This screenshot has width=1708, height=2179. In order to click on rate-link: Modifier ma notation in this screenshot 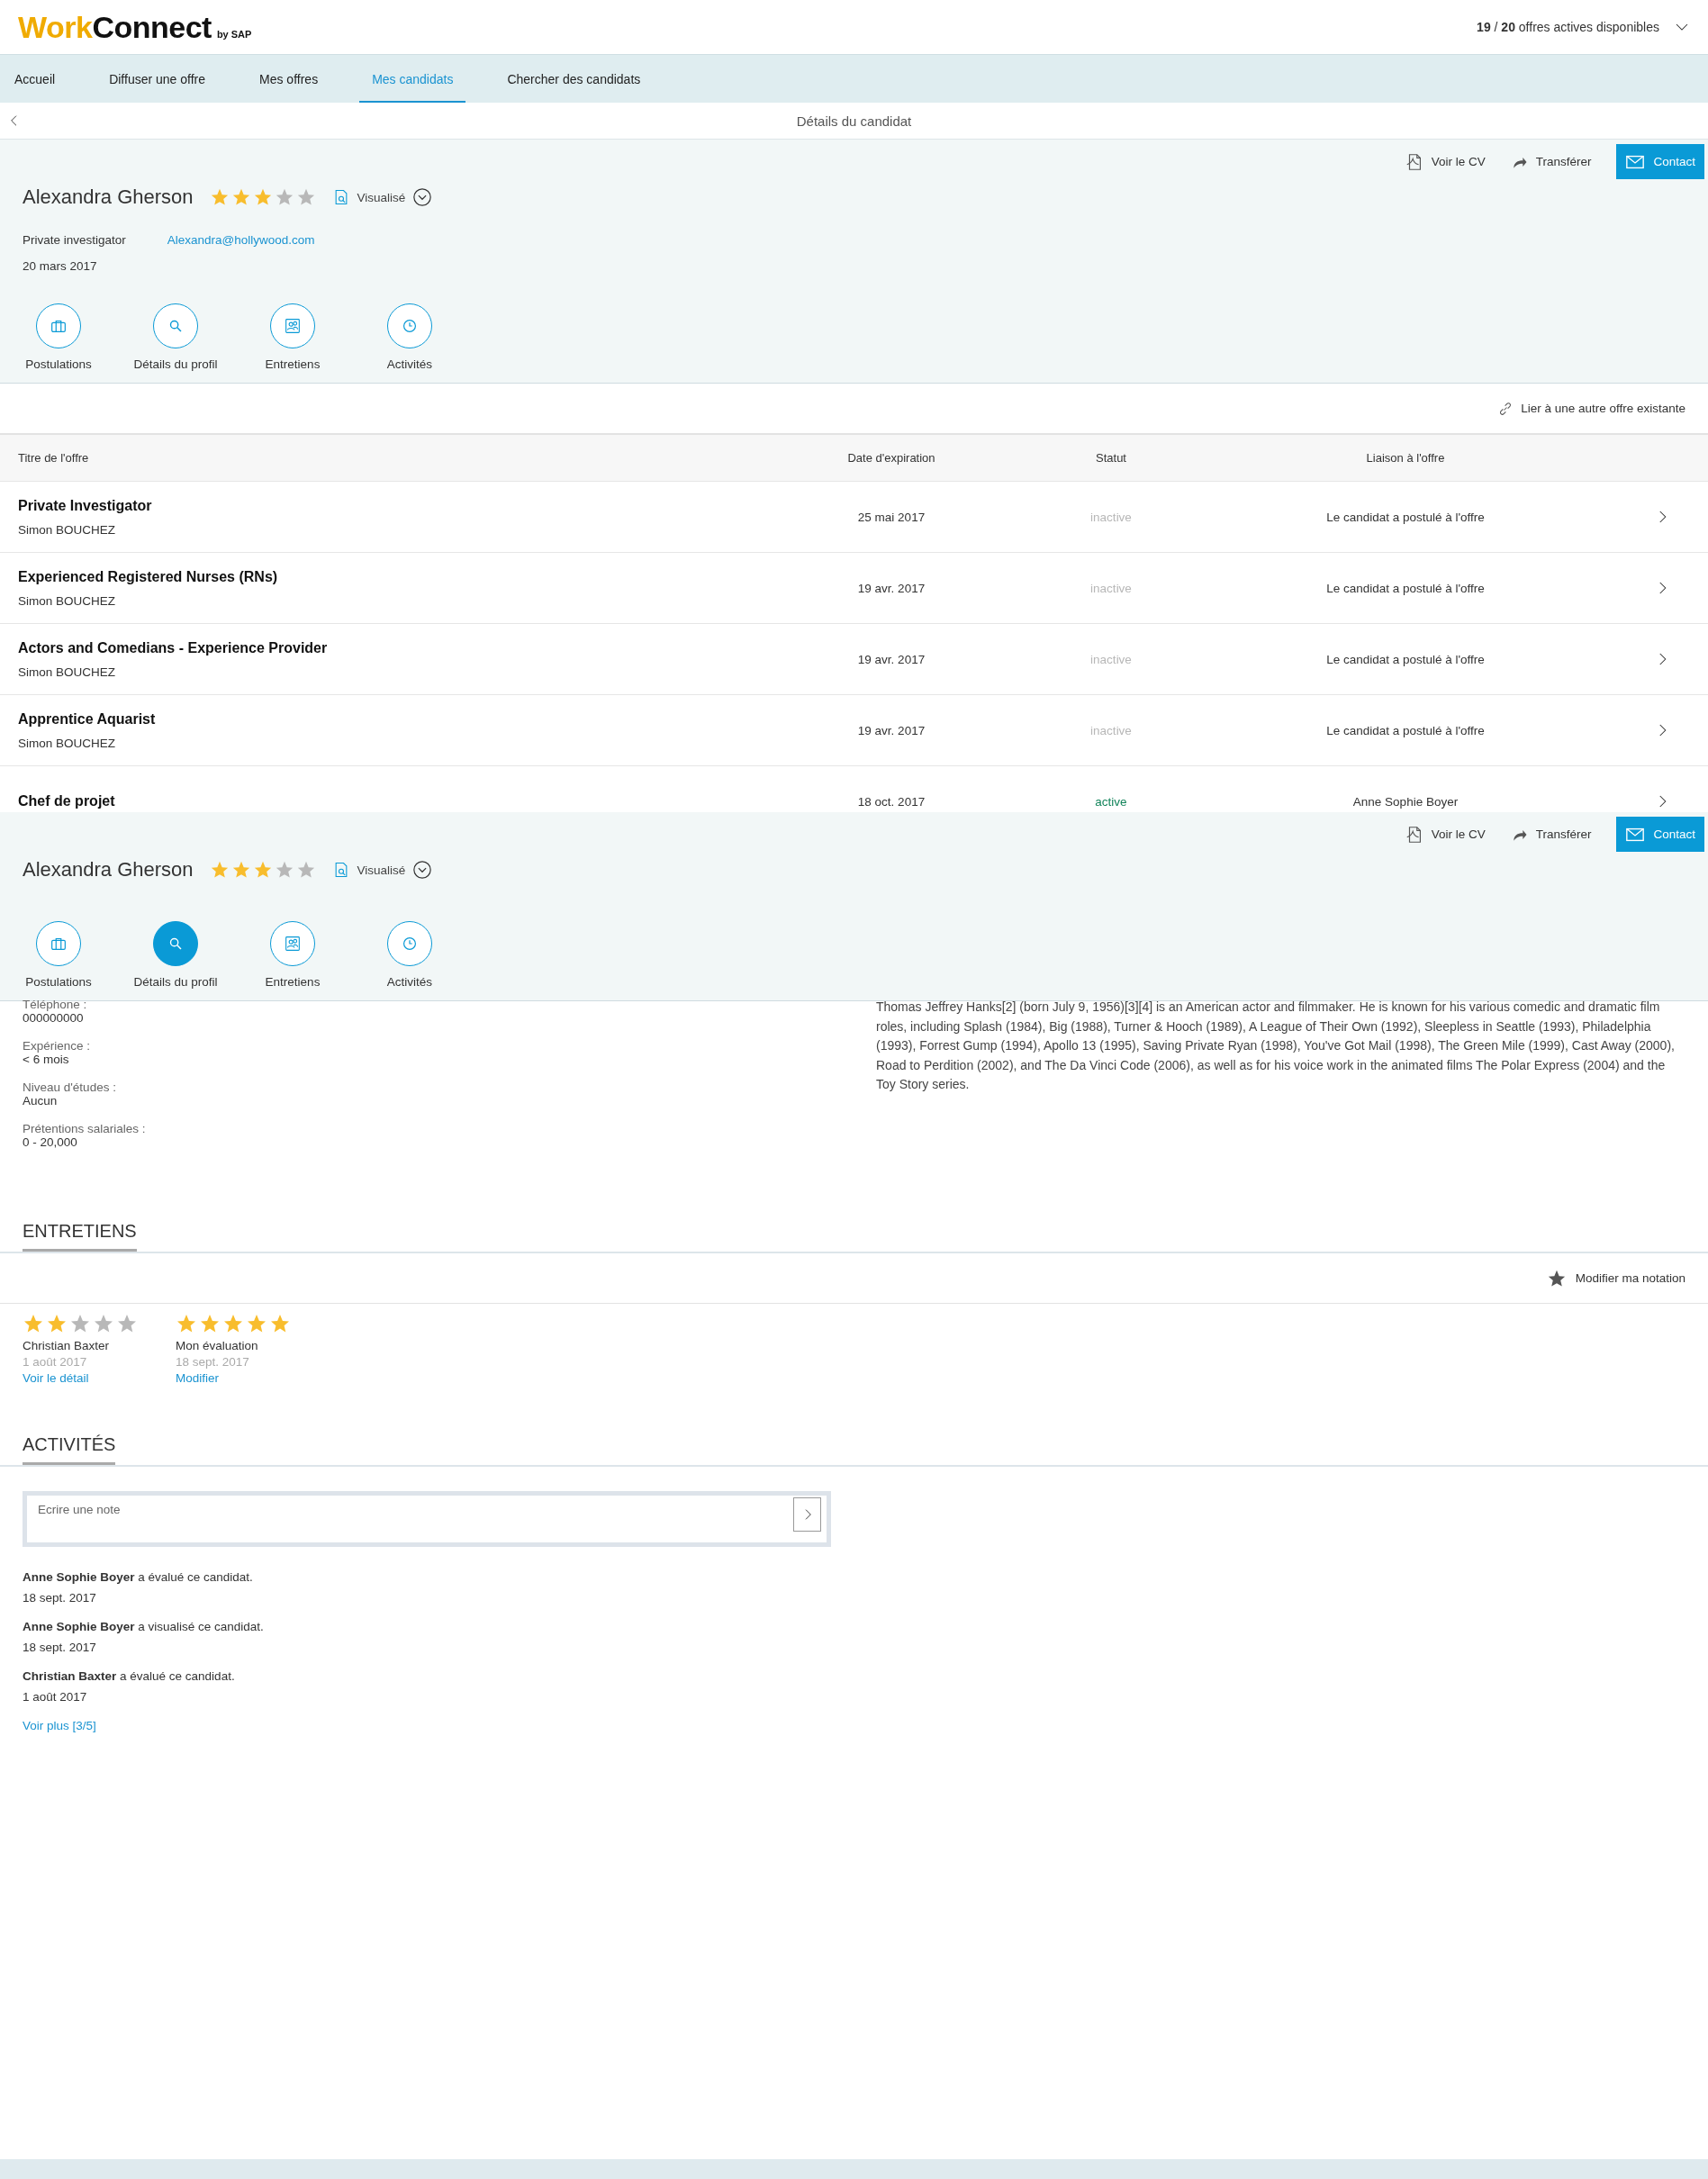, I will do `click(1630, 1278)`.